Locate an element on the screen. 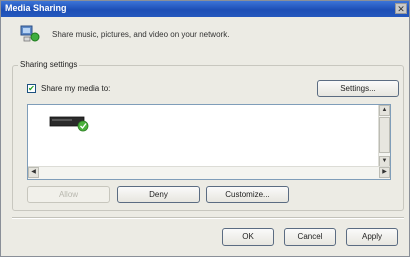 The height and width of the screenshot is (259, 412). footer-separator is located at coordinates (208, 218).